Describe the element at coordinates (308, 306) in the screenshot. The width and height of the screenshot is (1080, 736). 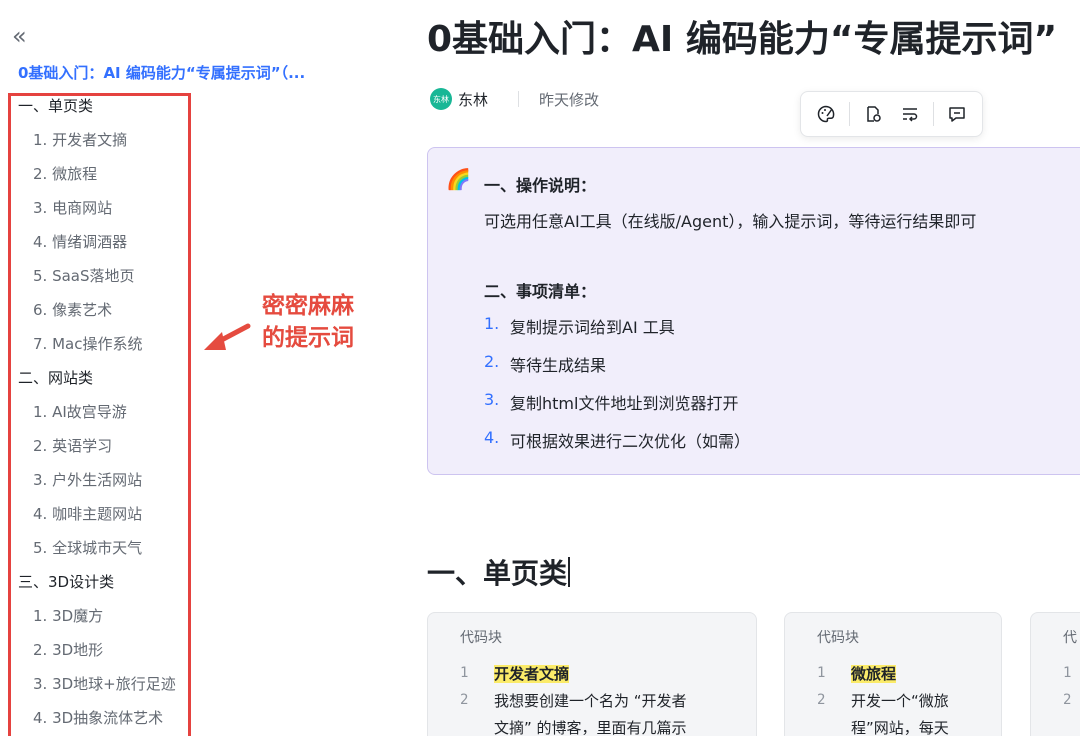
I see `annotation-line-1: 密密麻麻` at that location.